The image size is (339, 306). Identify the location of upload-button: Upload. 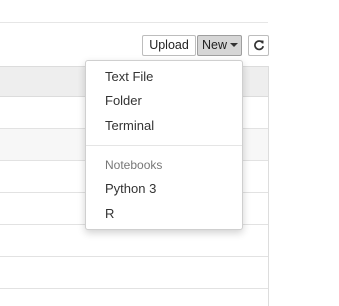
(169, 45).